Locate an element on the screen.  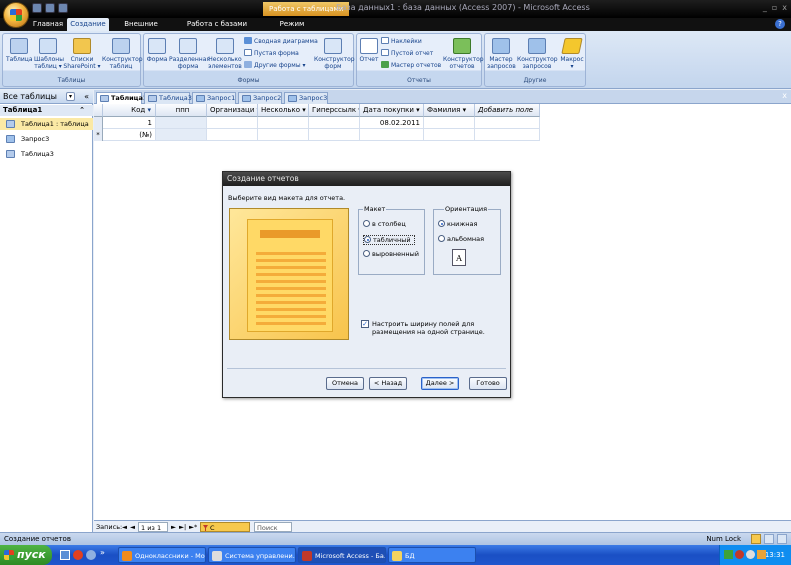
datasheet-view-icon is located at coordinates (756, 539).